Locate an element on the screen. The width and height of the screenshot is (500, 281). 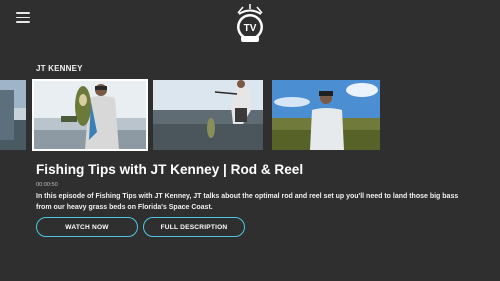
episode-title: Fishing Tips with JT Kenney | Rod & Reel is located at coordinates (170, 169).